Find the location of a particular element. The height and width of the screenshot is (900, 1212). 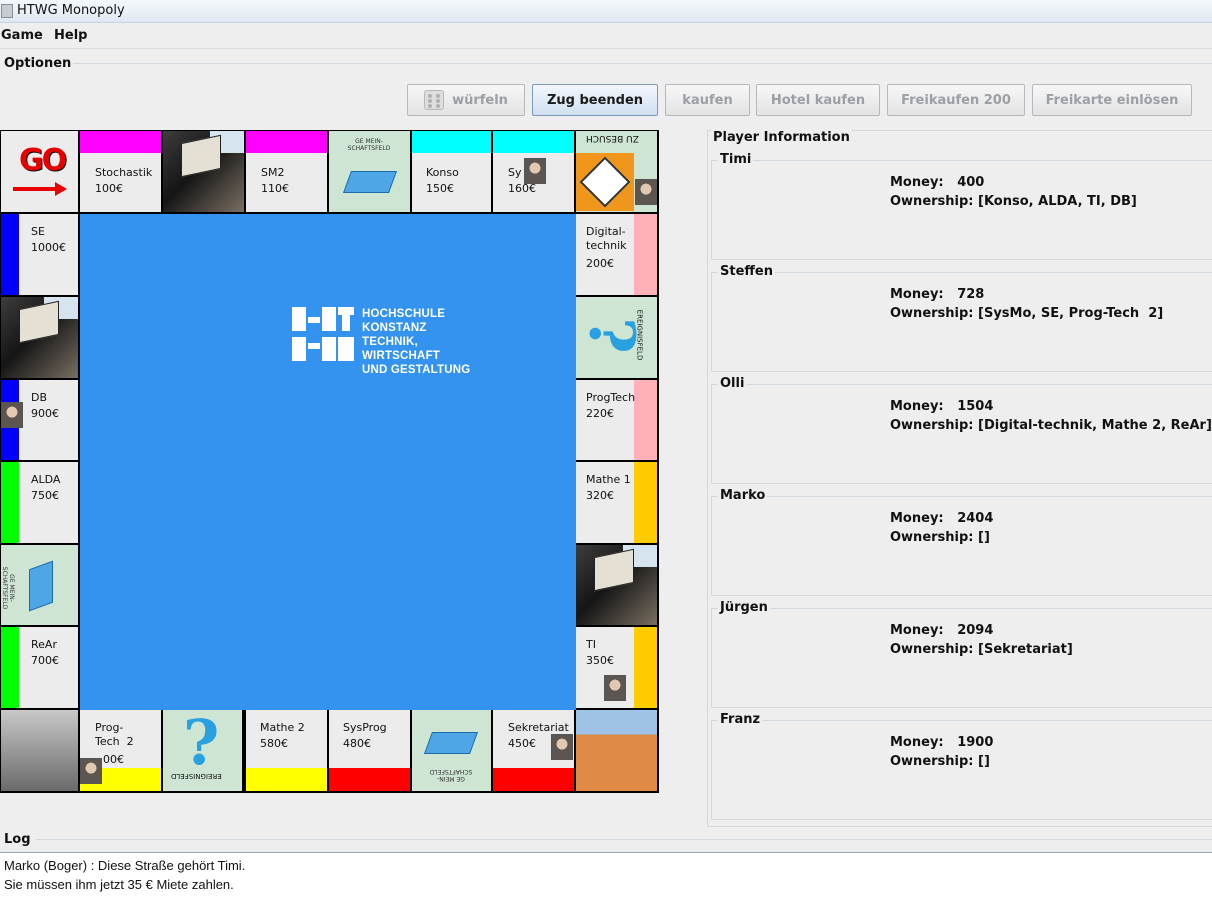

go-text: GO is located at coordinates (43, 160).